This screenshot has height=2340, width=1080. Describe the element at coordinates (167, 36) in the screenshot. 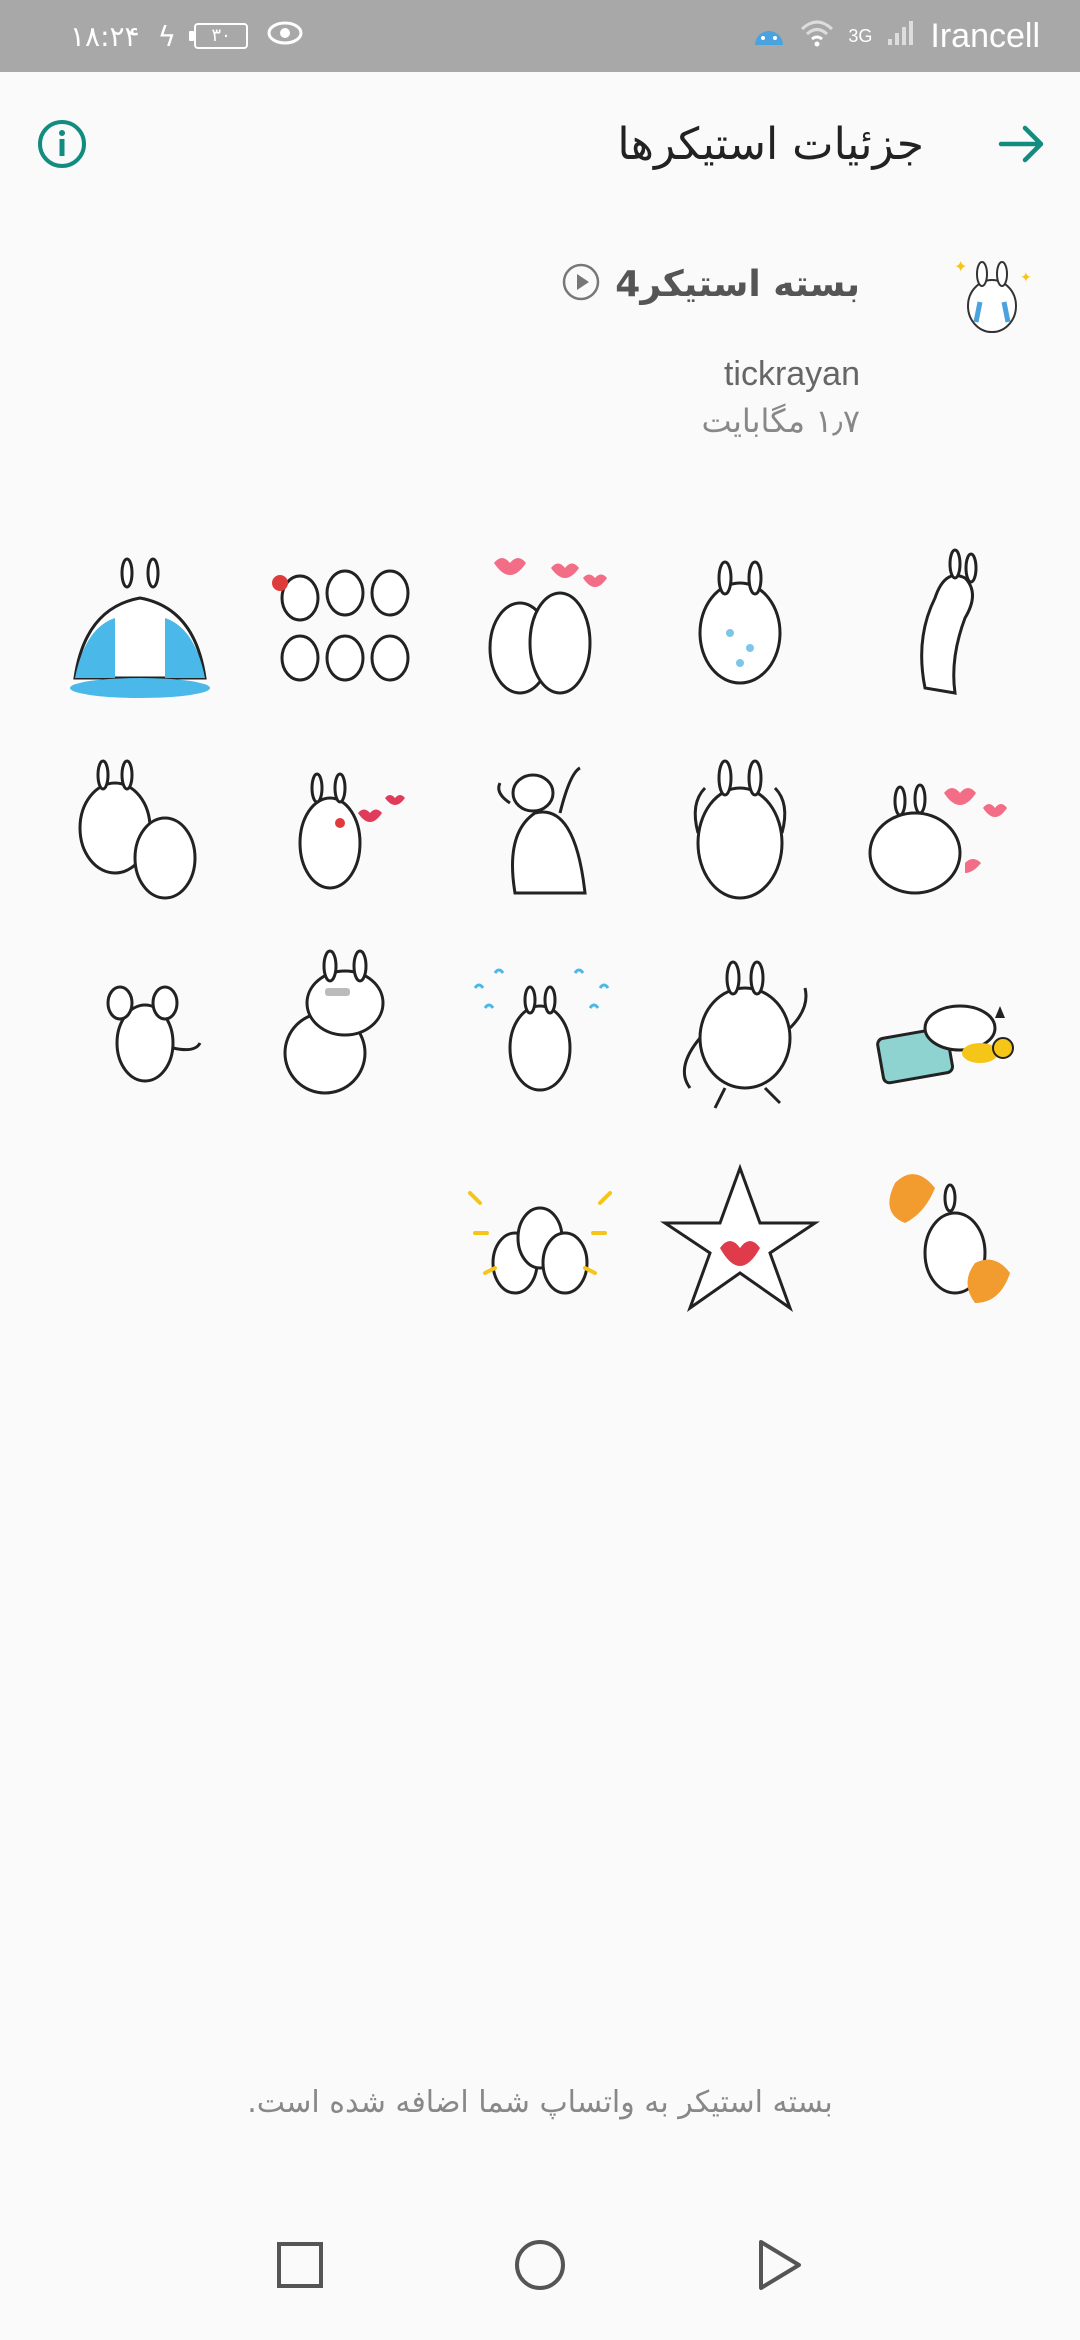

I see `charging-icon: ϟ` at that location.